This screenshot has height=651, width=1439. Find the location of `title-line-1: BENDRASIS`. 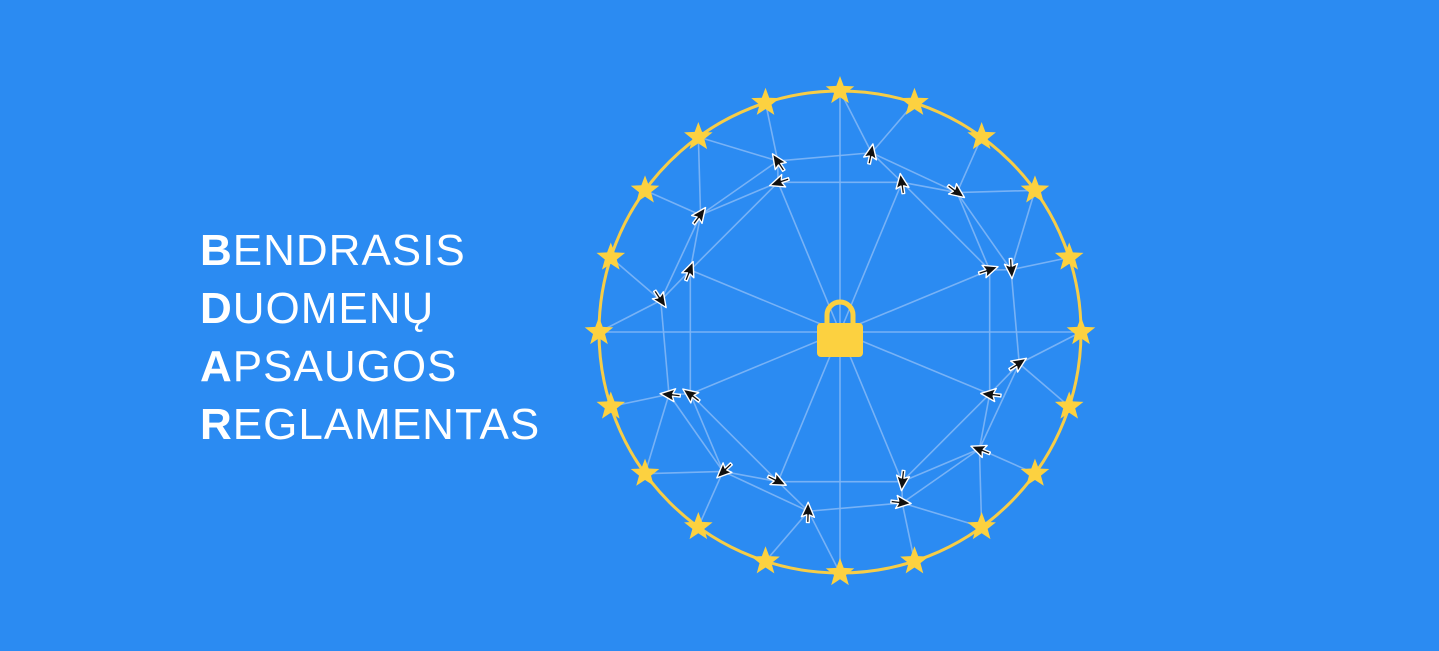

title-line-1: BENDRASIS is located at coordinates (370, 251).